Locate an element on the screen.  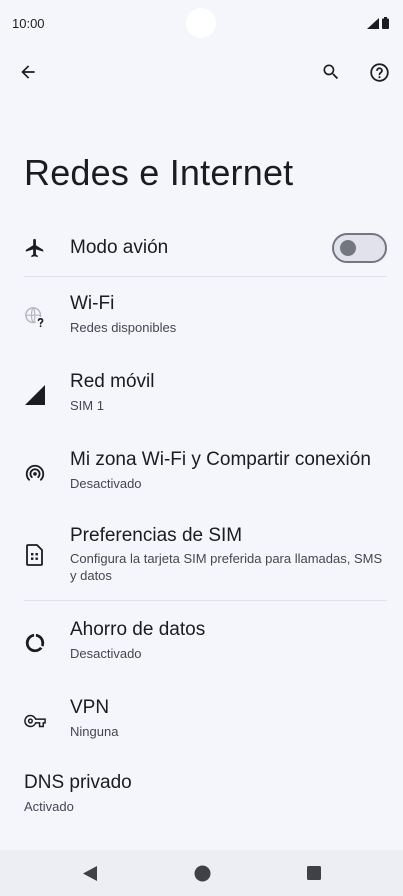
hotspot-subtitle: Desactivado is located at coordinates (106, 483).